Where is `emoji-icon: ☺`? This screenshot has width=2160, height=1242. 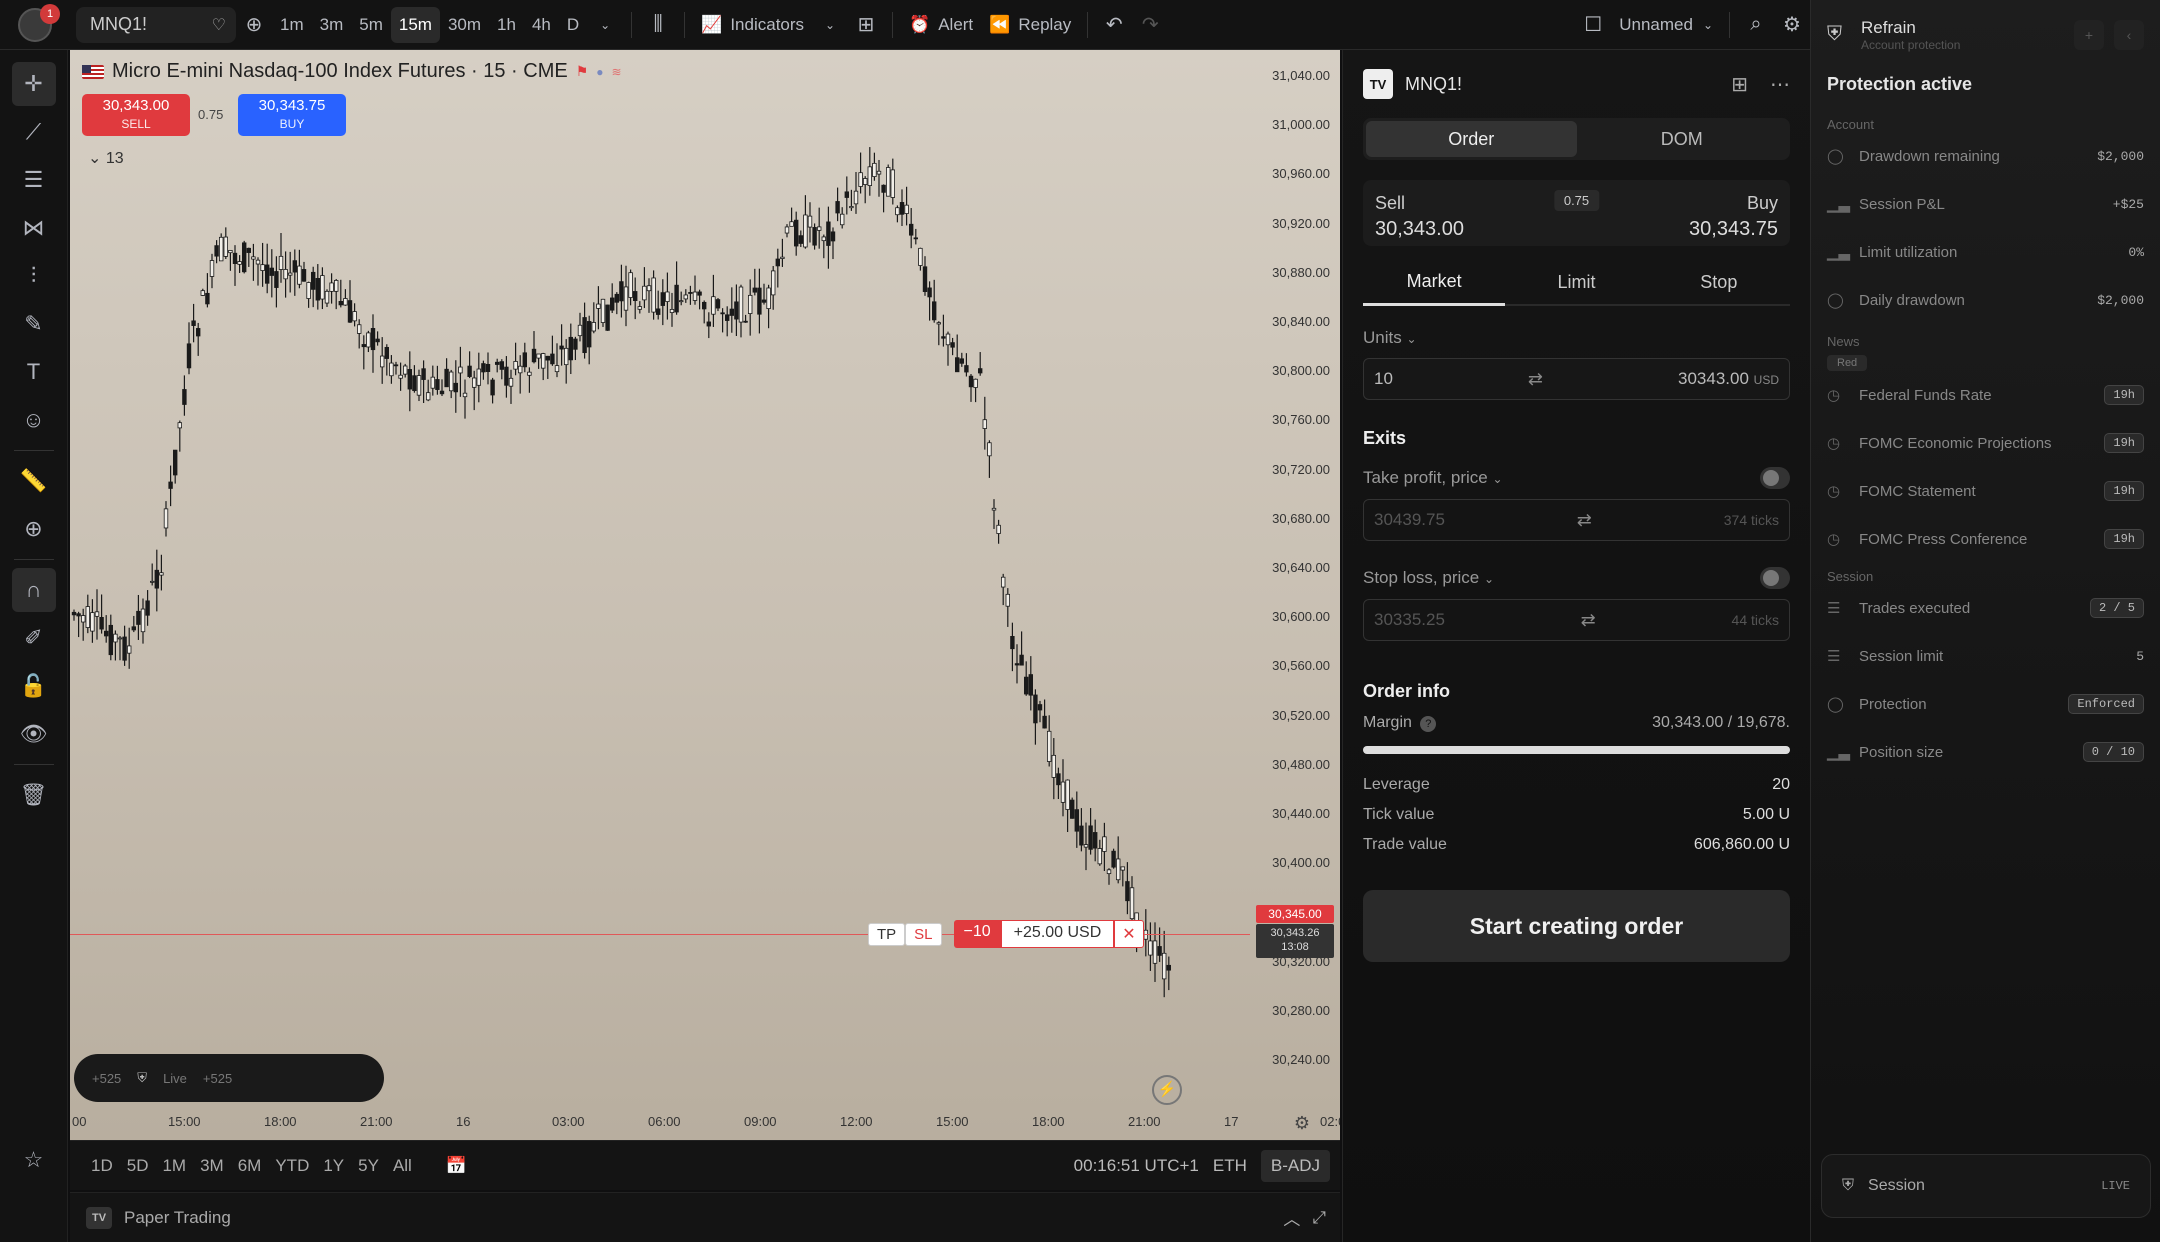 emoji-icon: ☺ is located at coordinates (34, 420).